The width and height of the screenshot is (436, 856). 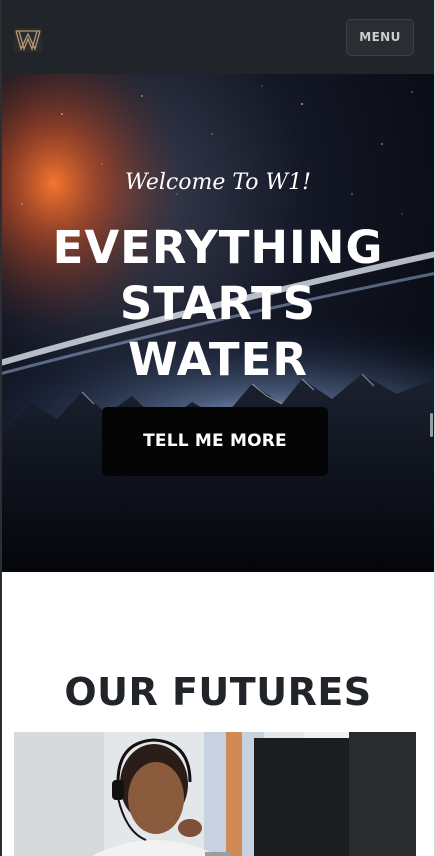 What do you see at coordinates (218, 692) in the screenshot?
I see `section-title: OUR FUTURES` at bounding box center [218, 692].